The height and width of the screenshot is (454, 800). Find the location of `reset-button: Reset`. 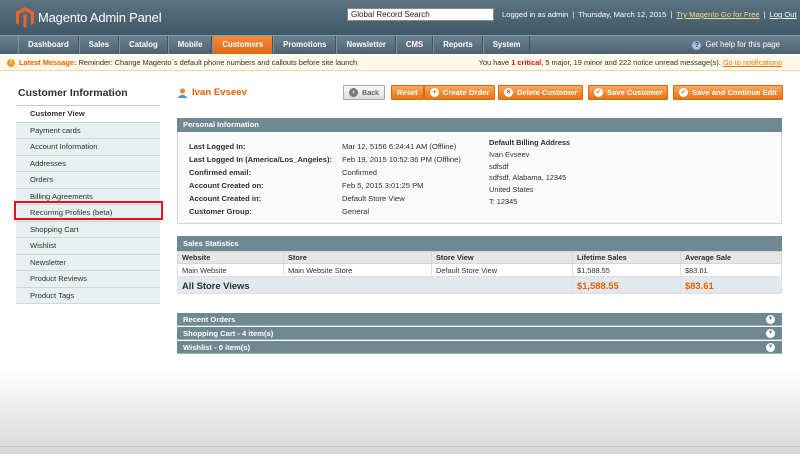

reset-button: Reset is located at coordinates (407, 92).